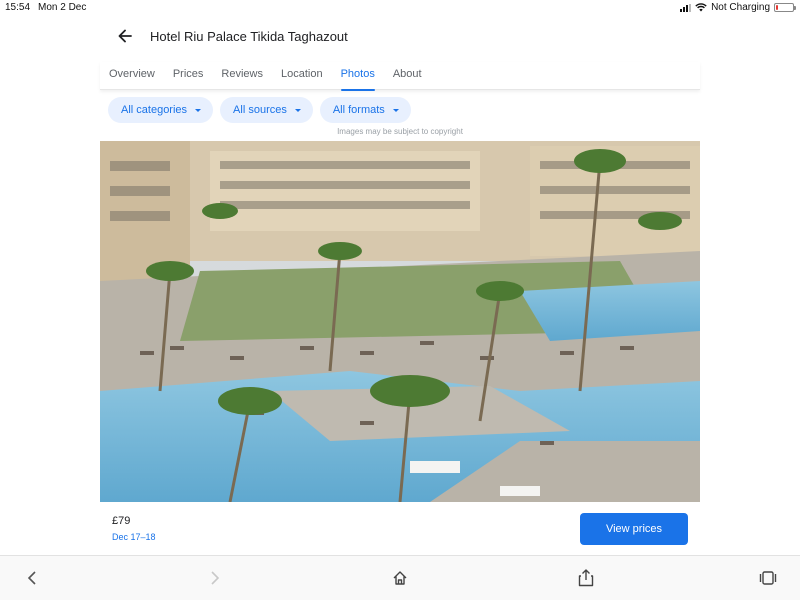  I want to click on copyright-notice: Images may be subject to copyright, so click(400, 131).